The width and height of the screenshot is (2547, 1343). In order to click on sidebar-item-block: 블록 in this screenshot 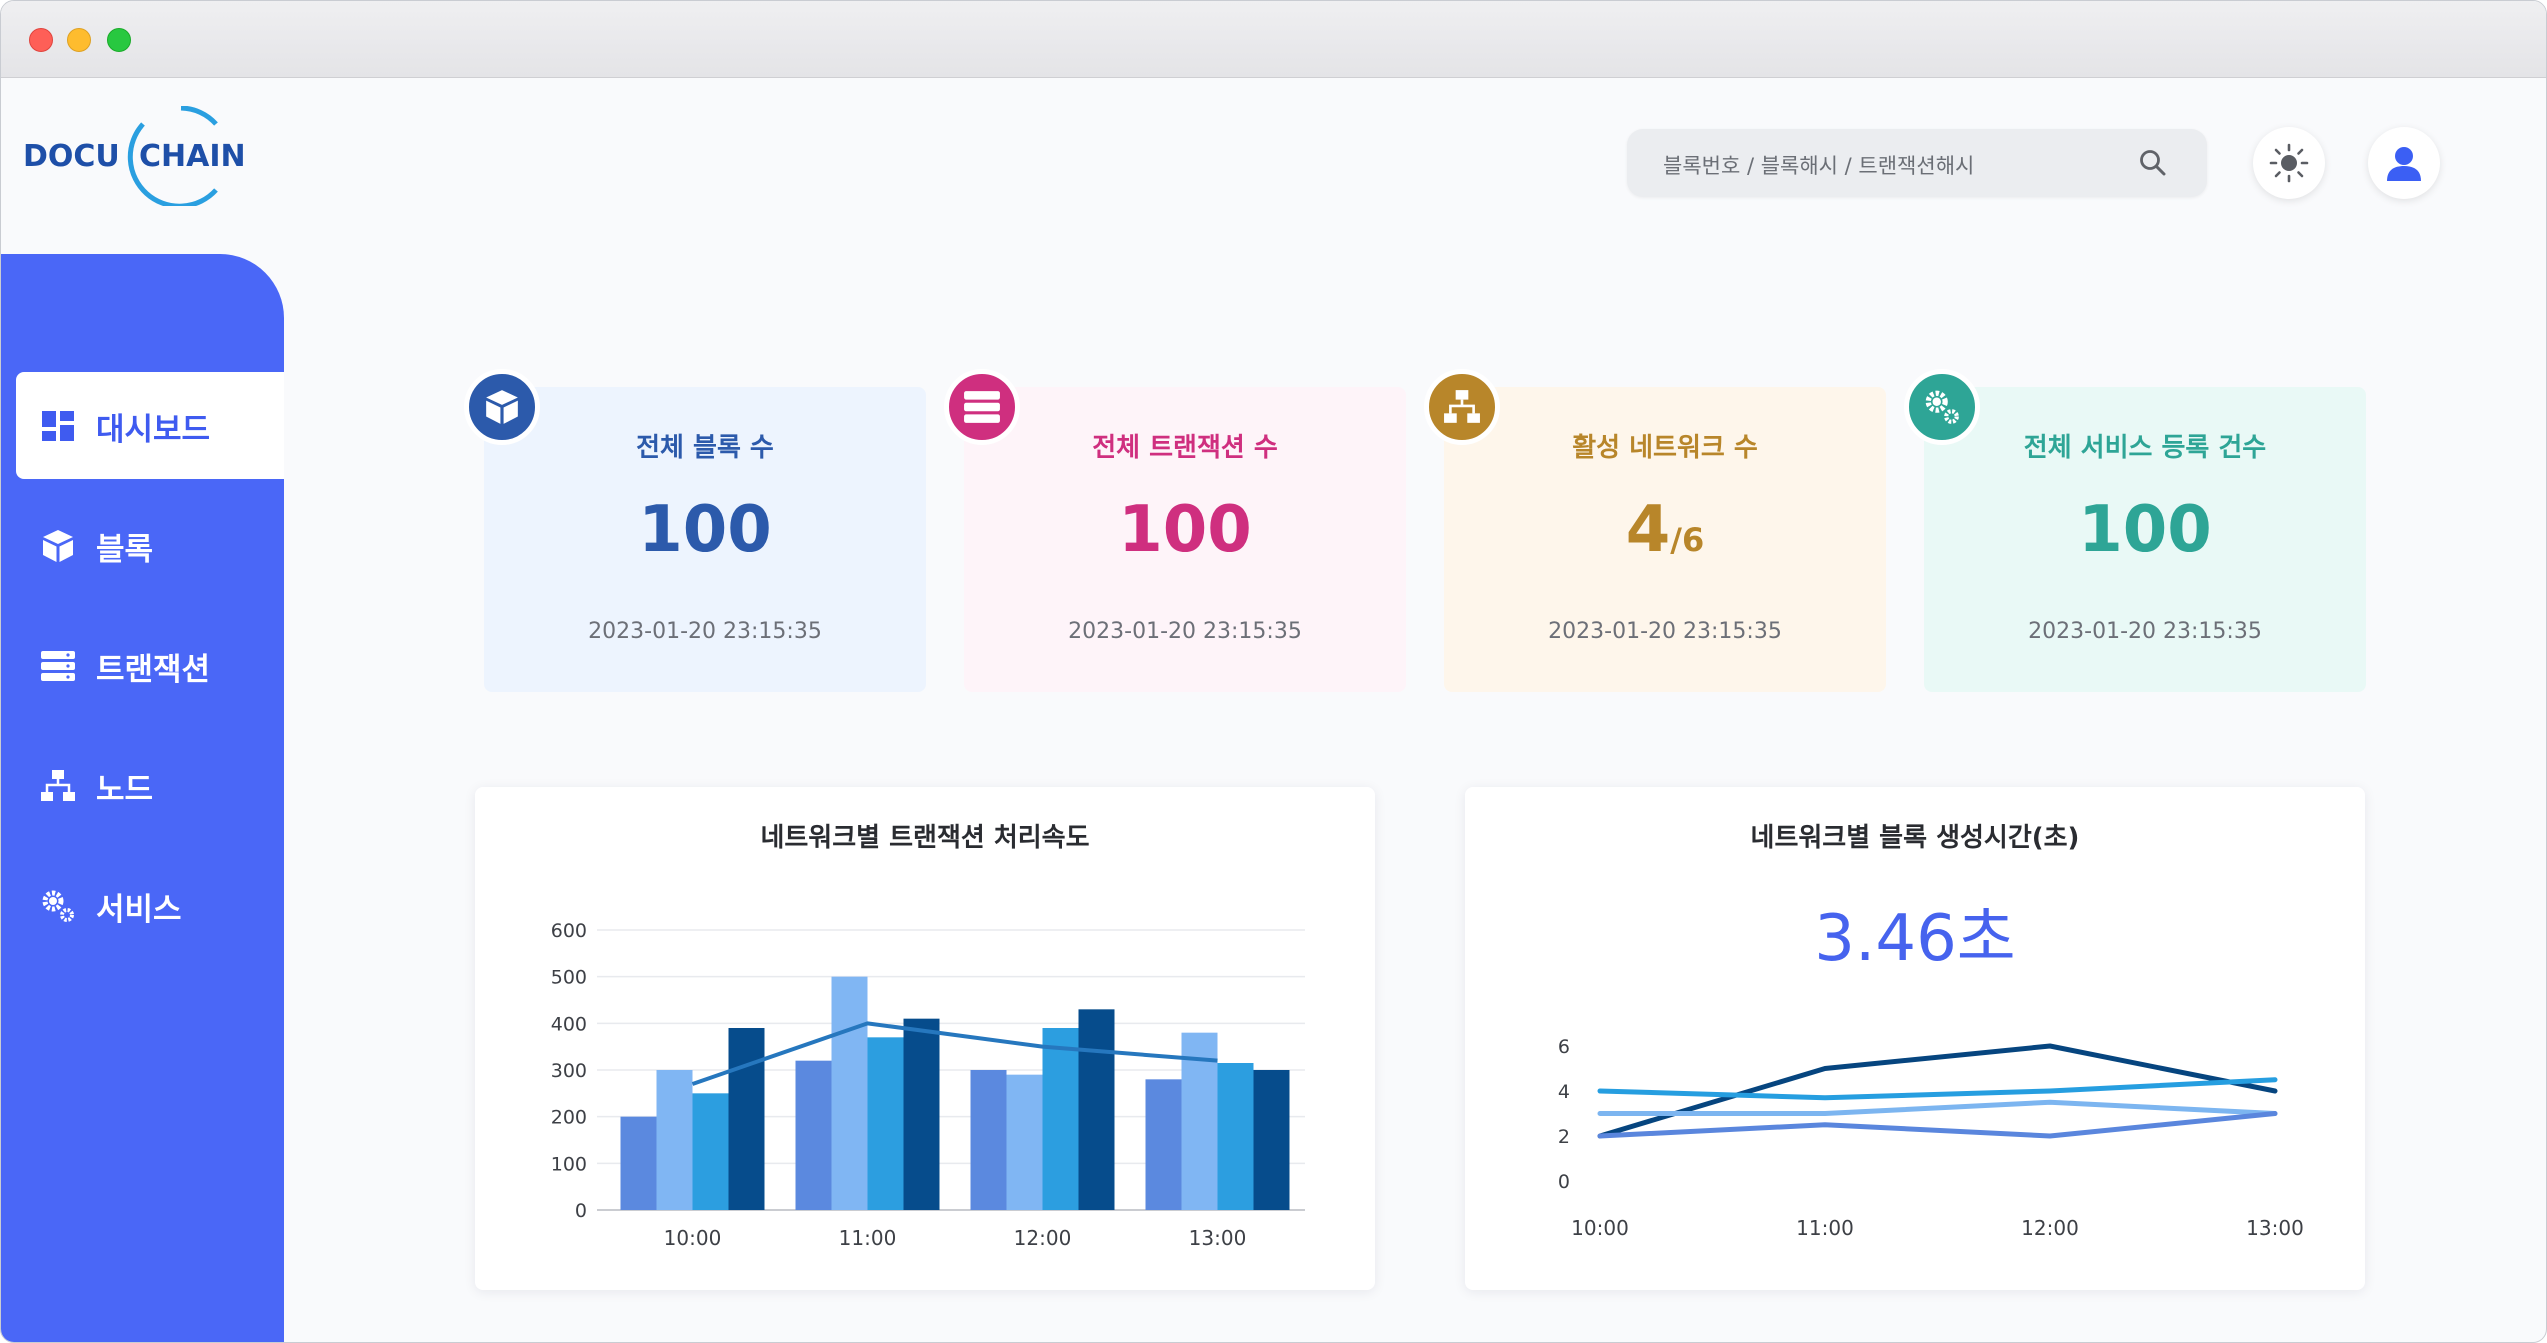, I will do `click(150, 545)`.